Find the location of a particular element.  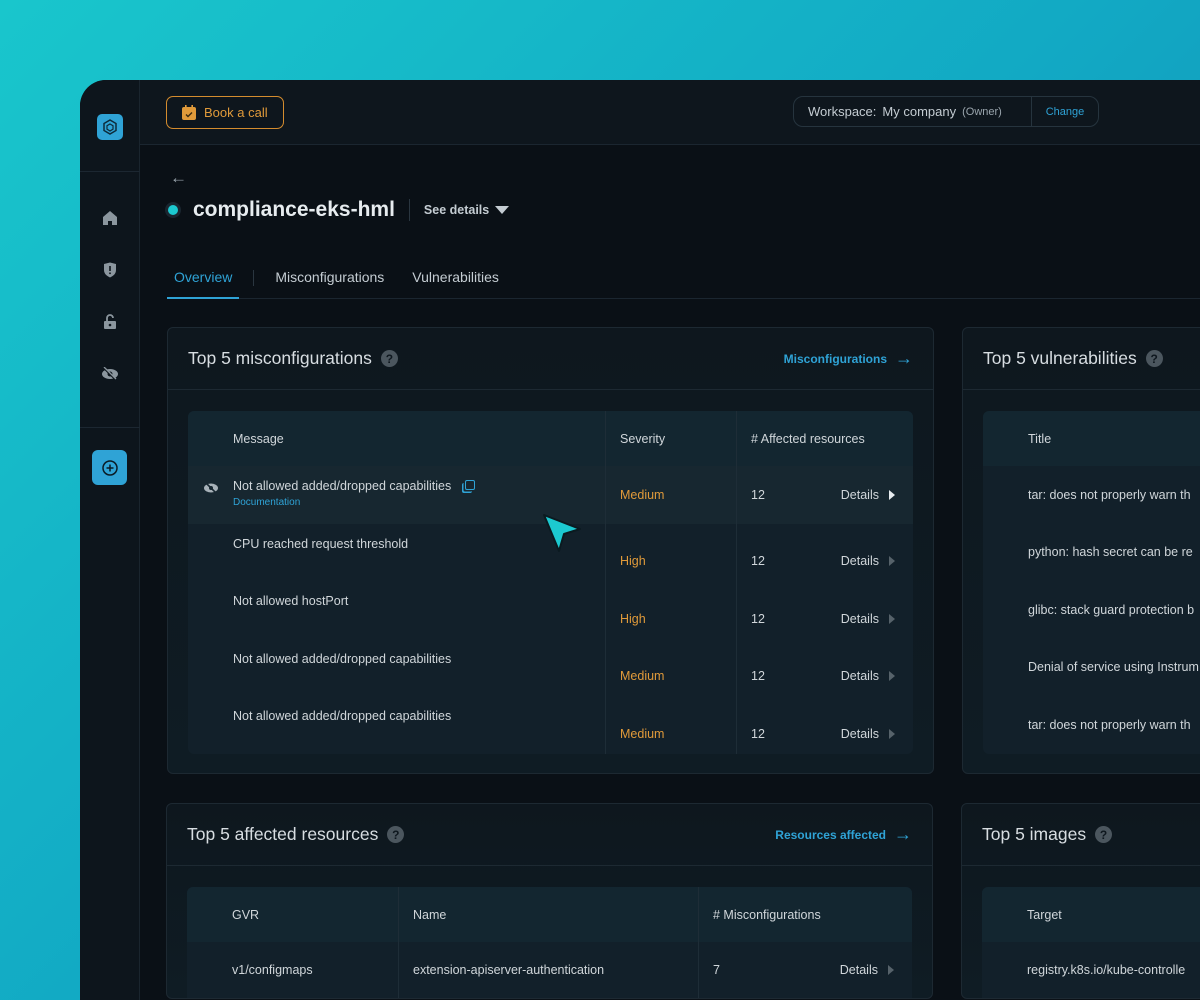

count-cell: 7 is located at coordinates (716, 970).